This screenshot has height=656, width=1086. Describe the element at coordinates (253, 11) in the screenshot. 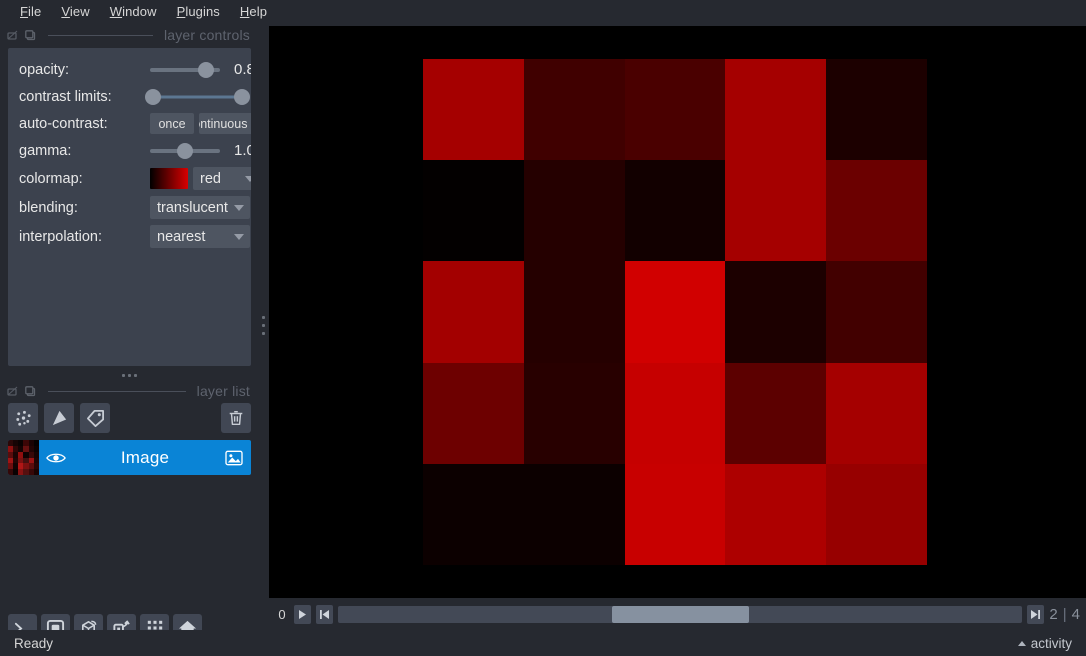

I see `menu-help: Help` at that location.